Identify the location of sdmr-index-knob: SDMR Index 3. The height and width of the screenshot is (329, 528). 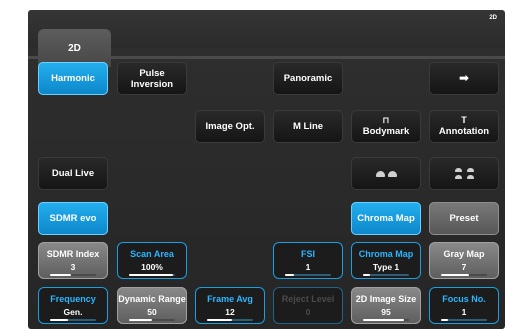
(73, 260).